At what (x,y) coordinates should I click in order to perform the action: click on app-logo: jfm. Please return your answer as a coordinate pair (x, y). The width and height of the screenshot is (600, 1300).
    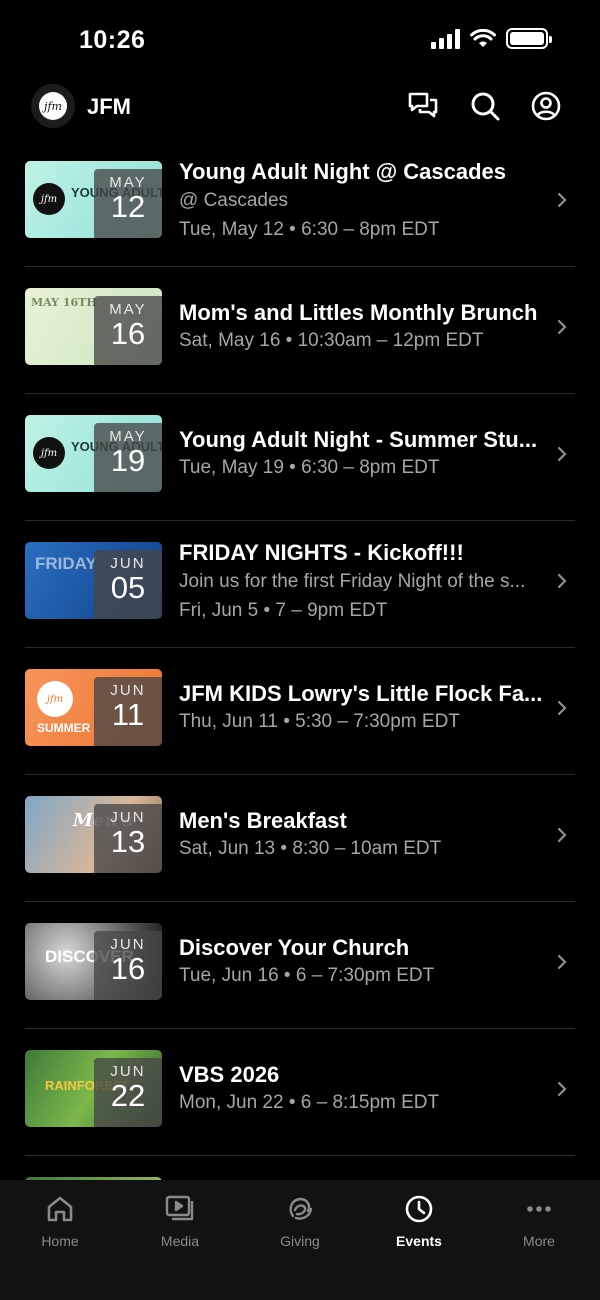
    Looking at the image, I should click on (53, 106).